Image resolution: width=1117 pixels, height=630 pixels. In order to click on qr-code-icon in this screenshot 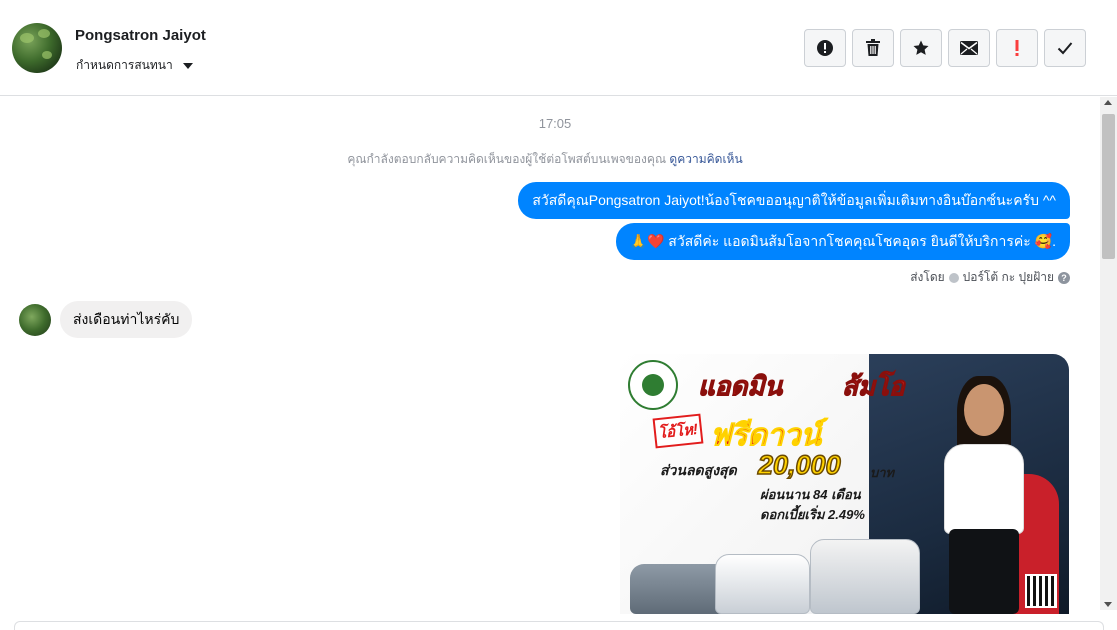, I will do `click(1041, 591)`.